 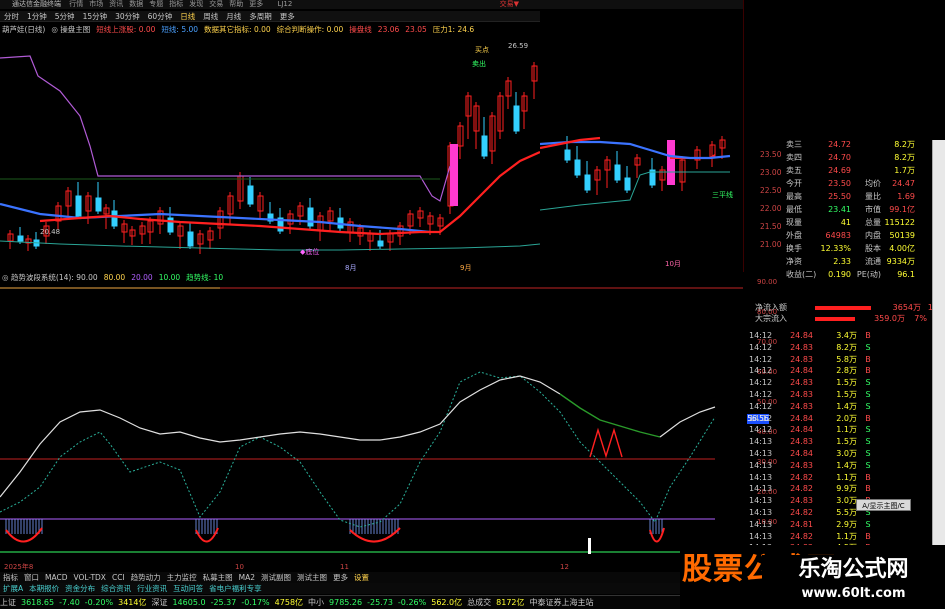 What do you see at coordinates (312, 577) in the screenshot?
I see `indicator-tab-10: 测试主图` at bounding box center [312, 577].